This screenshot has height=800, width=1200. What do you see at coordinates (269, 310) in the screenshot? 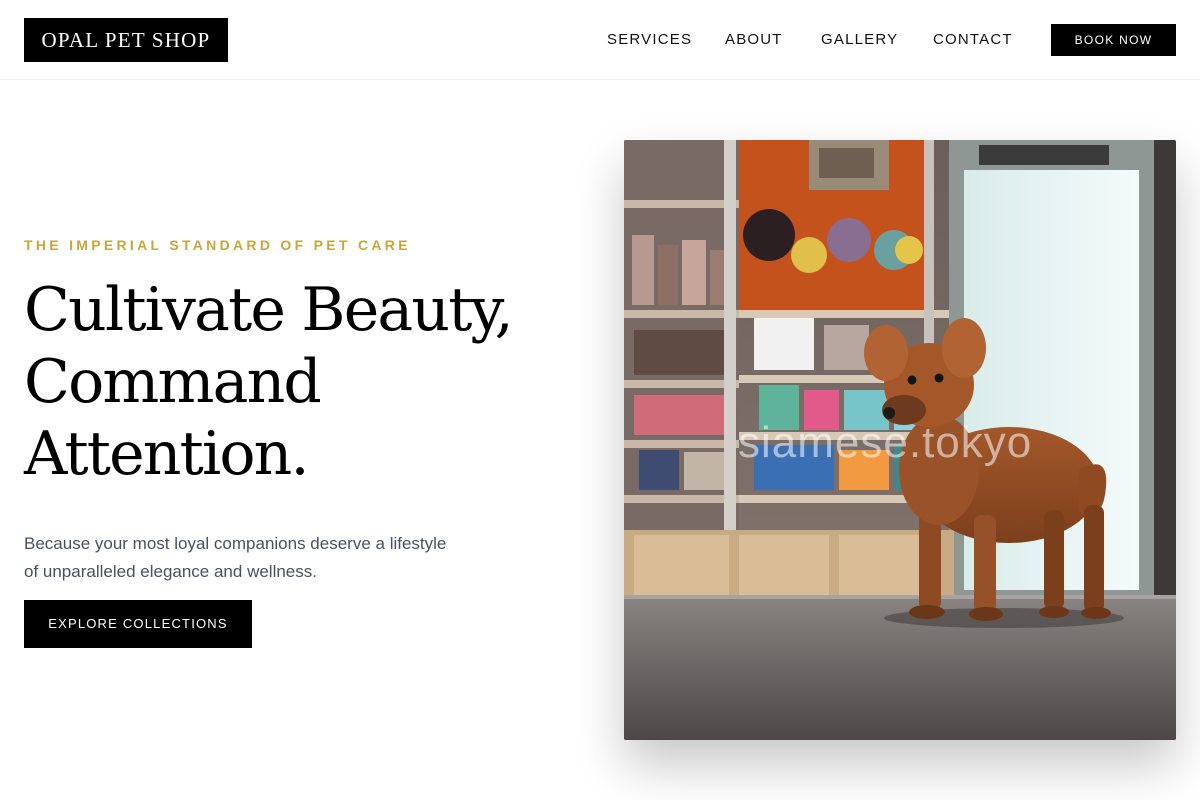
I see `headline-line-1: Cultivate Beauty,` at bounding box center [269, 310].